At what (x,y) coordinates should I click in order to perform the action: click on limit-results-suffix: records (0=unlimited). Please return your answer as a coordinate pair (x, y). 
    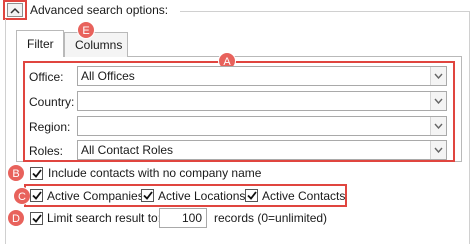
    Looking at the image, I should click on (271, 218).